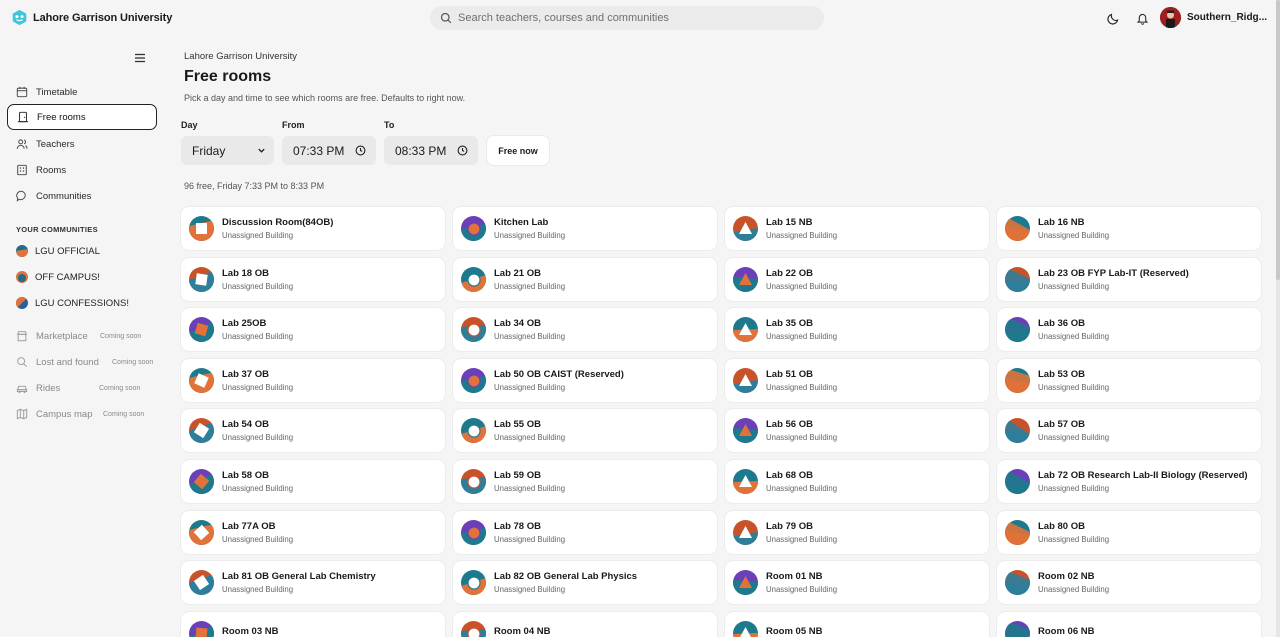  I want to click on room-card: Lab 78 OB Unassigned Building, so click(585, 532).